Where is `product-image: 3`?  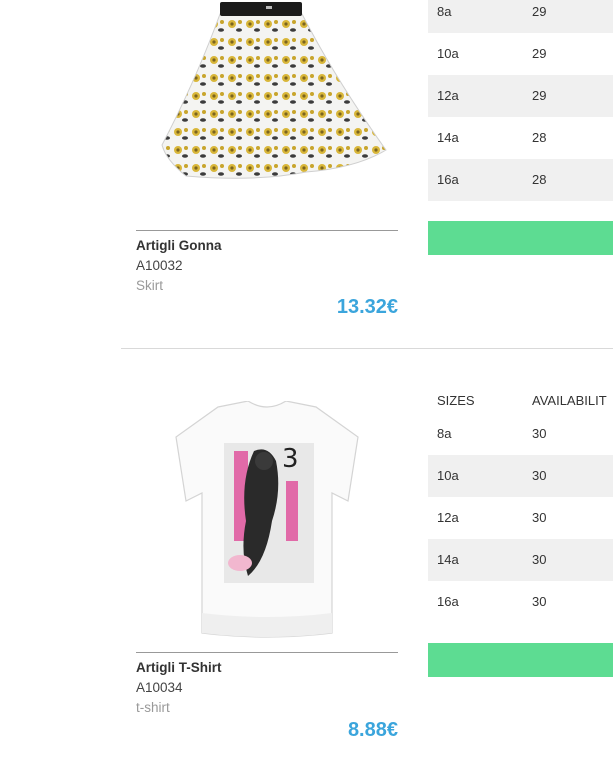
product-image: 3 is located at coordinates (267, 523).